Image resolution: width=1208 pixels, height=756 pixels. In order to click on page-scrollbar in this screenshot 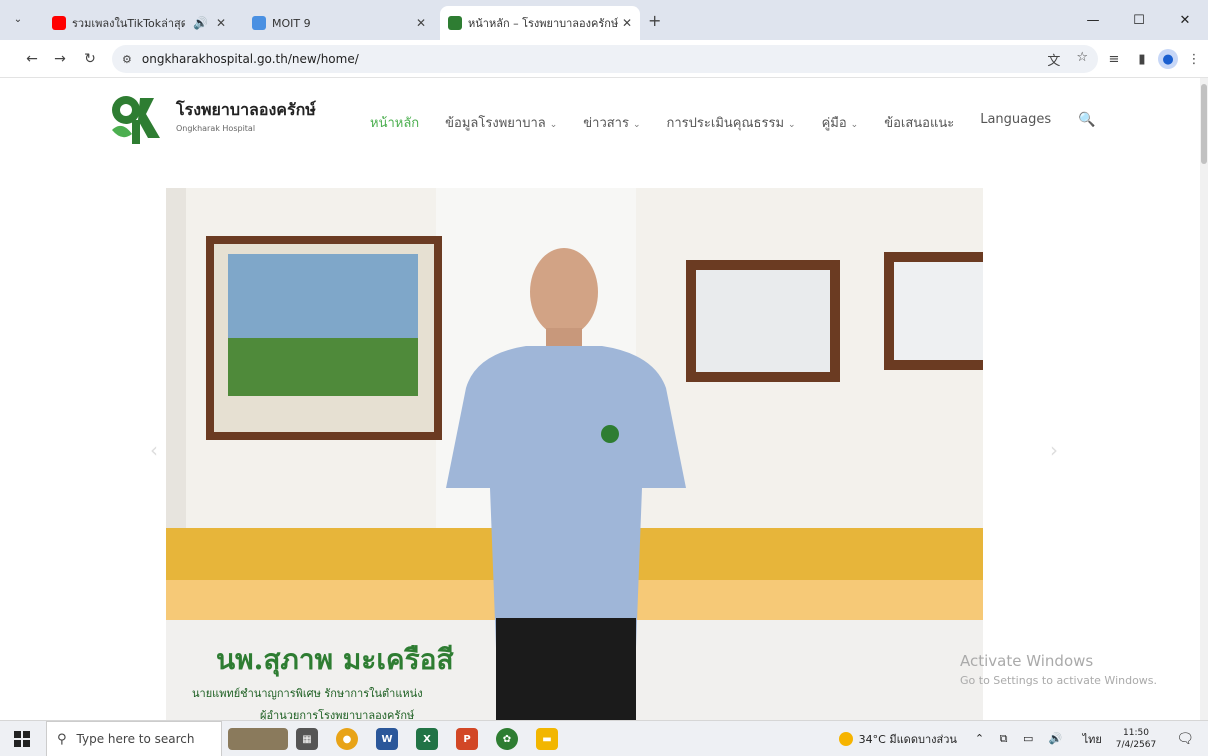, I will do `click(1204, 399)`.